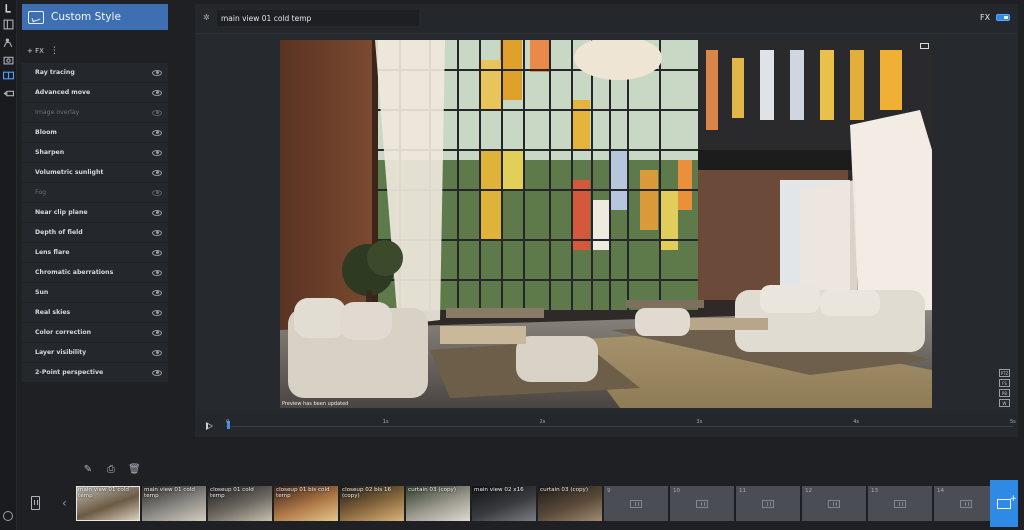 The width and height of the screenshot is (1024, 530). I want to click on fx-item: Real skies, so click(95, 312).